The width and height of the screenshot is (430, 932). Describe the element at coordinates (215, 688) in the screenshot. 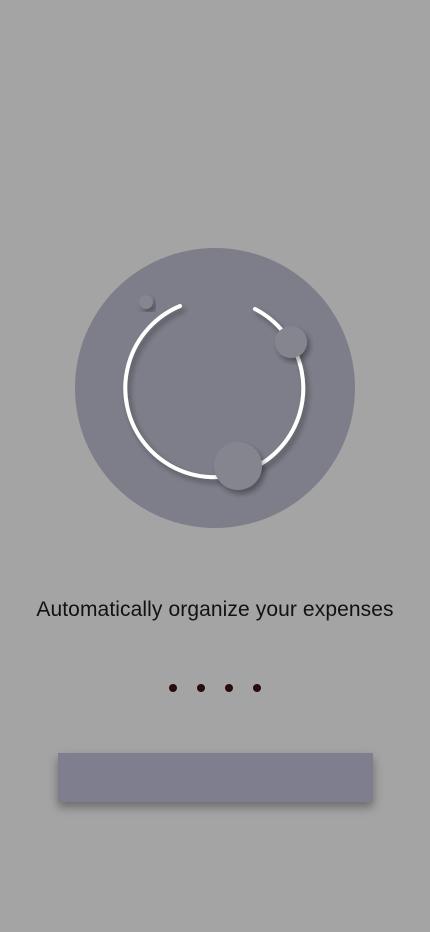

I see `page-indicator` at that location.